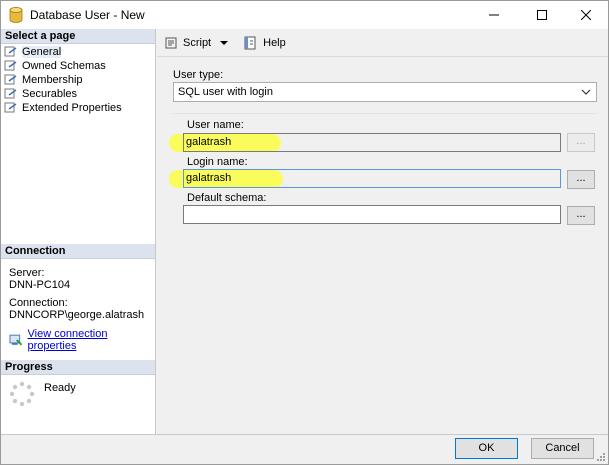 The height and width of the screenshot is (465, 609). Describe the element at coordinates (27, 273) in the screenshot. I see `server-label: Server:` at that location.